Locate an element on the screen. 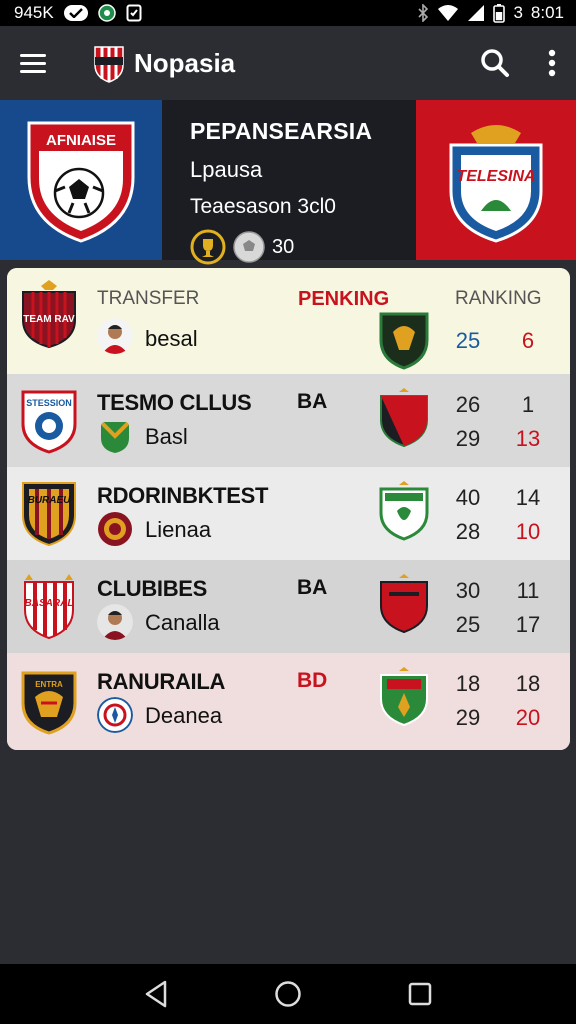  club-name: RDORINBKTEST is located at coordinates (182, 496).